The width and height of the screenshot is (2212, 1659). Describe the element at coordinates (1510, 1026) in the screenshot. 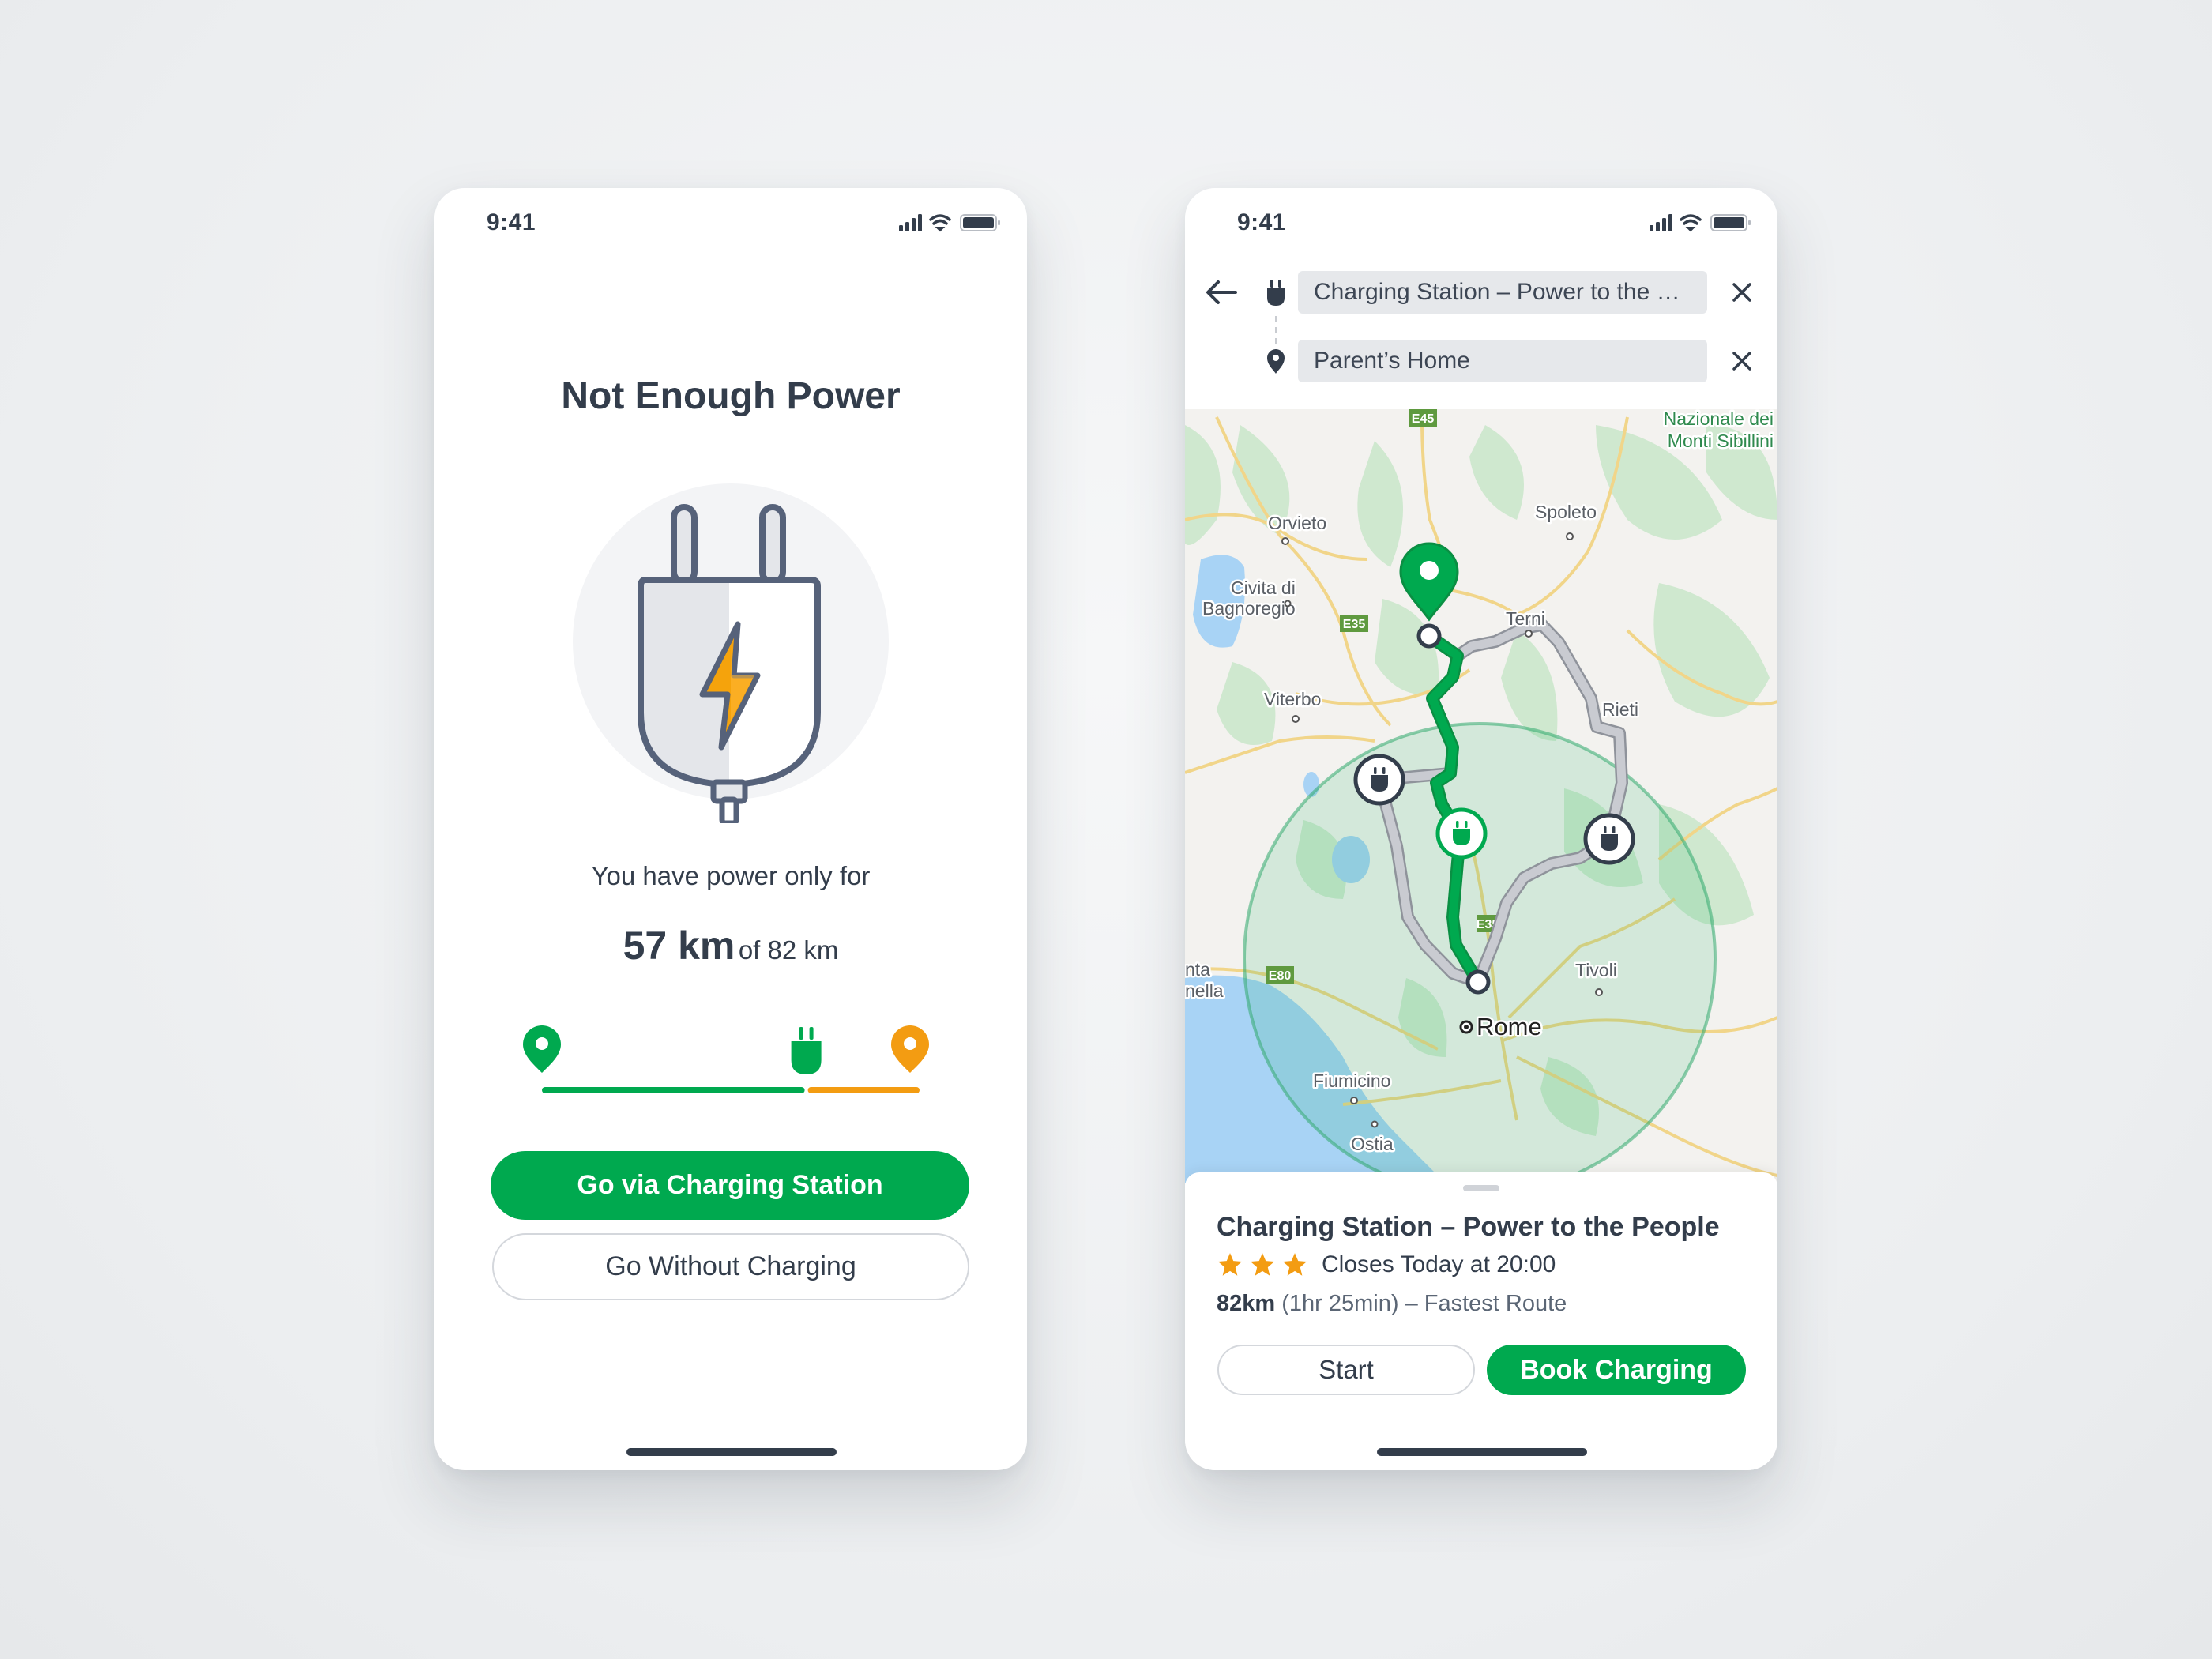

I see `map-label-rome: Rome` at that location.